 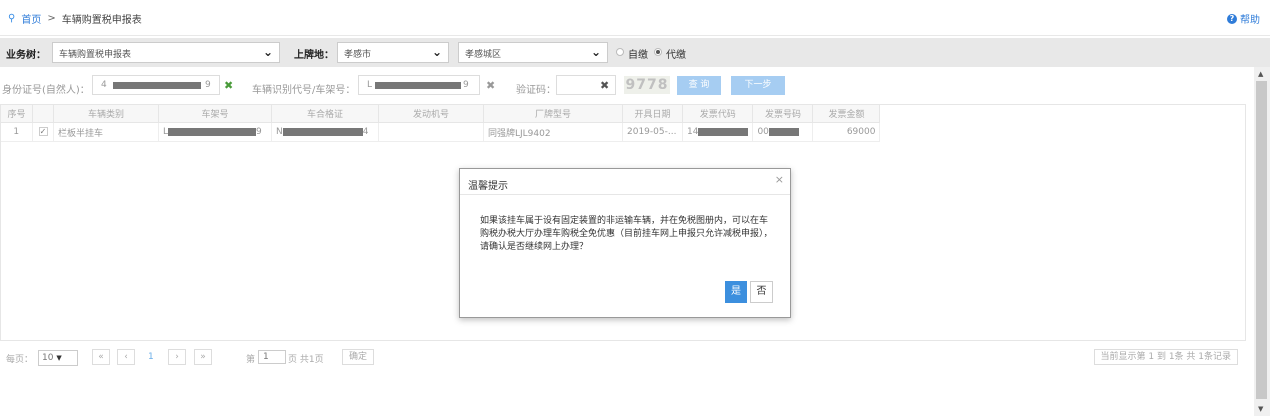 I want to click on scrollbar-thumb, so click(x=1261, y=240).